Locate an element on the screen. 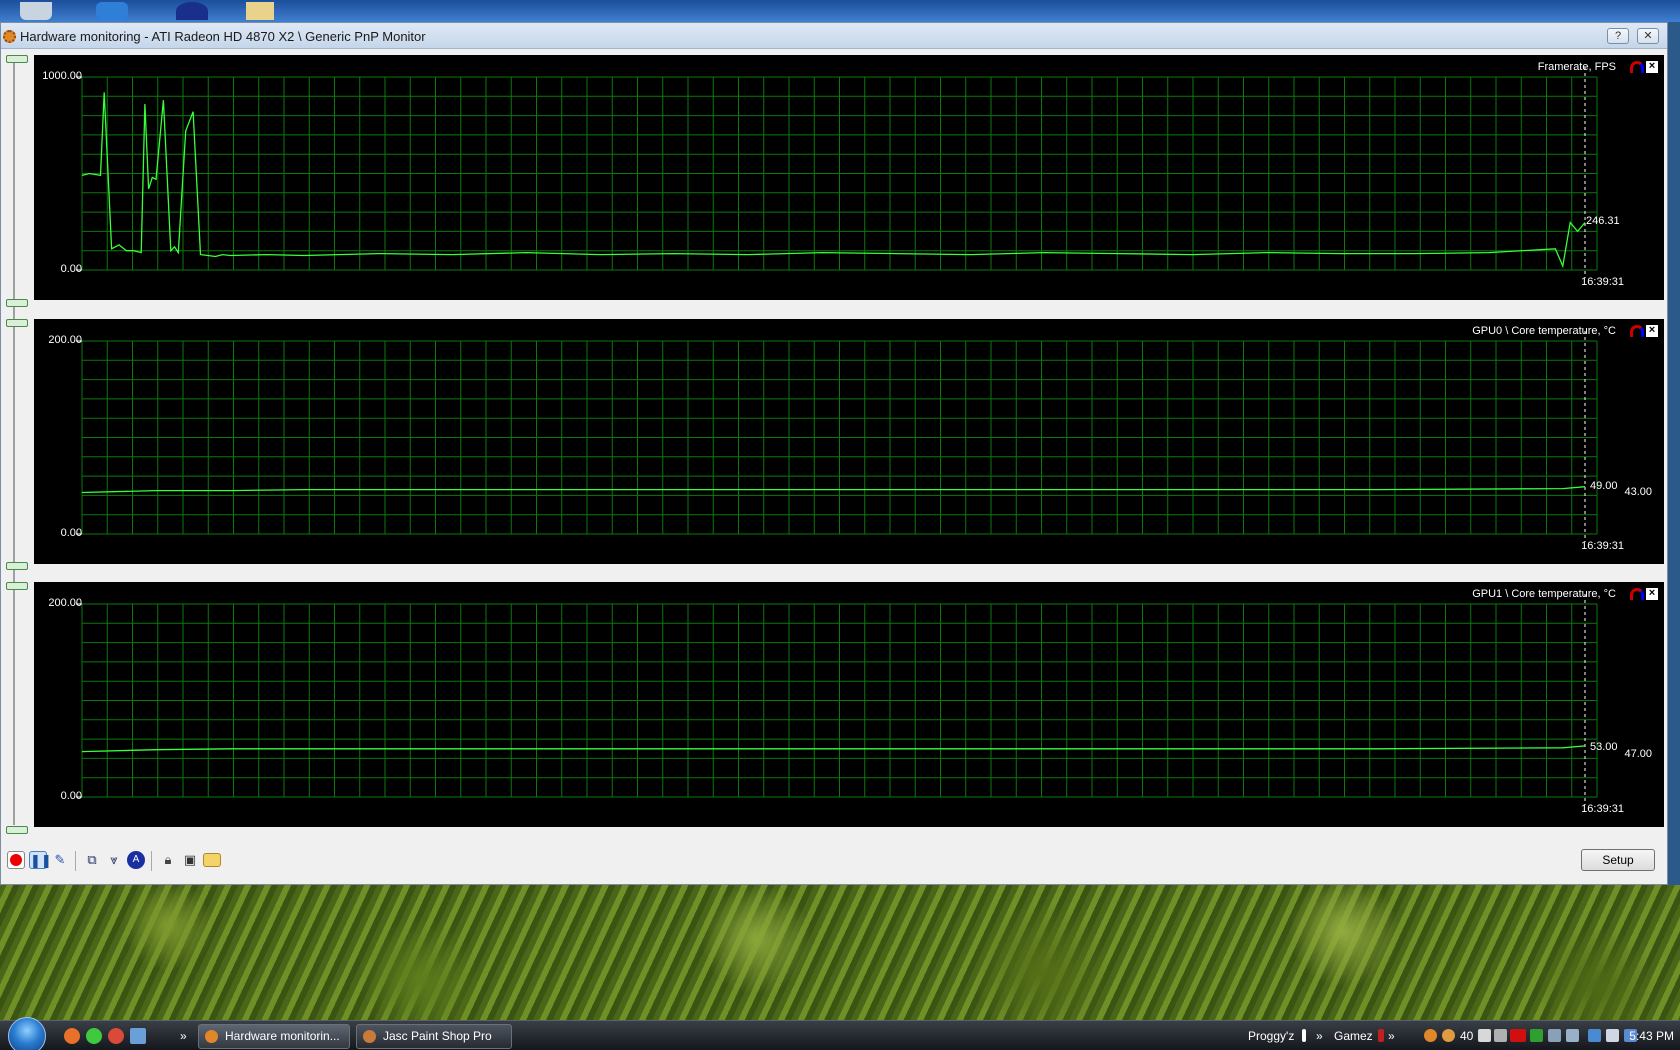 Image resolution: width=1680 pixels, height=1050 pixels. quick-launch-overflow: » is located at coordinates (183, 1036).